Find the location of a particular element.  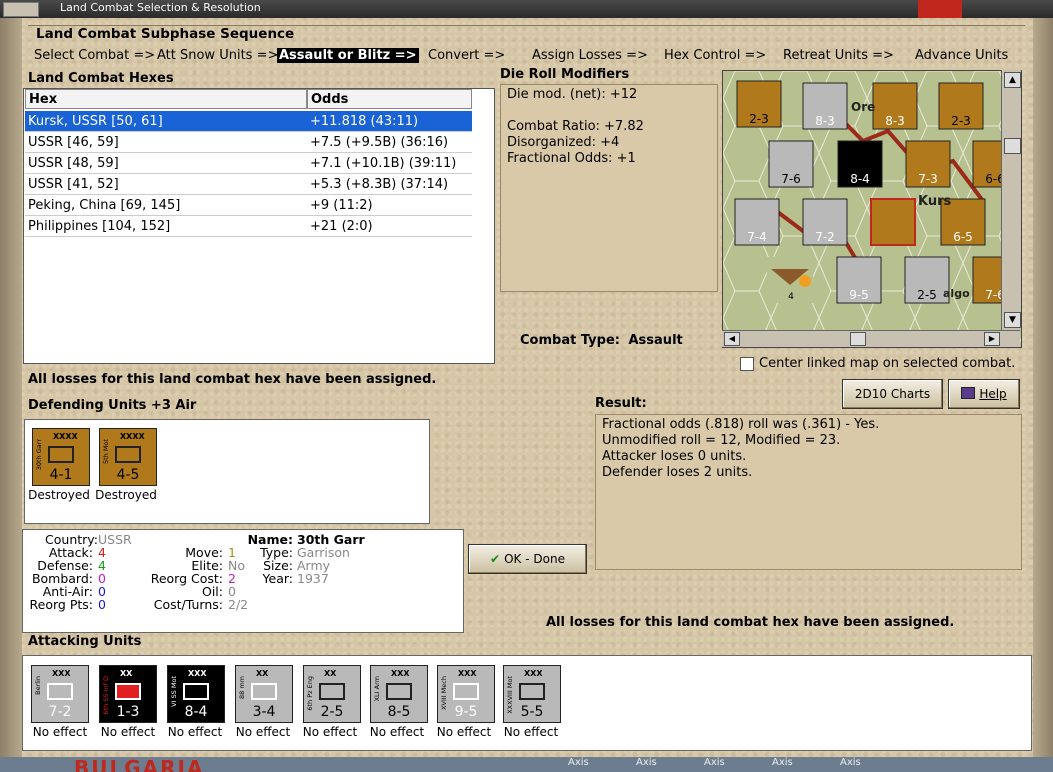

attacking-unit-counter: XX 6th SS Inf D 1-3 is located at coordinates (128, 694).